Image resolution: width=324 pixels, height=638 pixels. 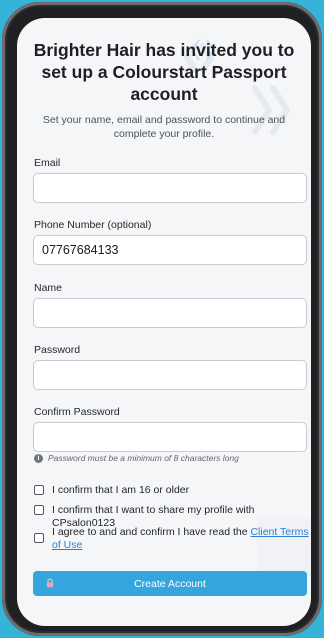 I want to click on info-icon: i, so click(x=38, y=458).